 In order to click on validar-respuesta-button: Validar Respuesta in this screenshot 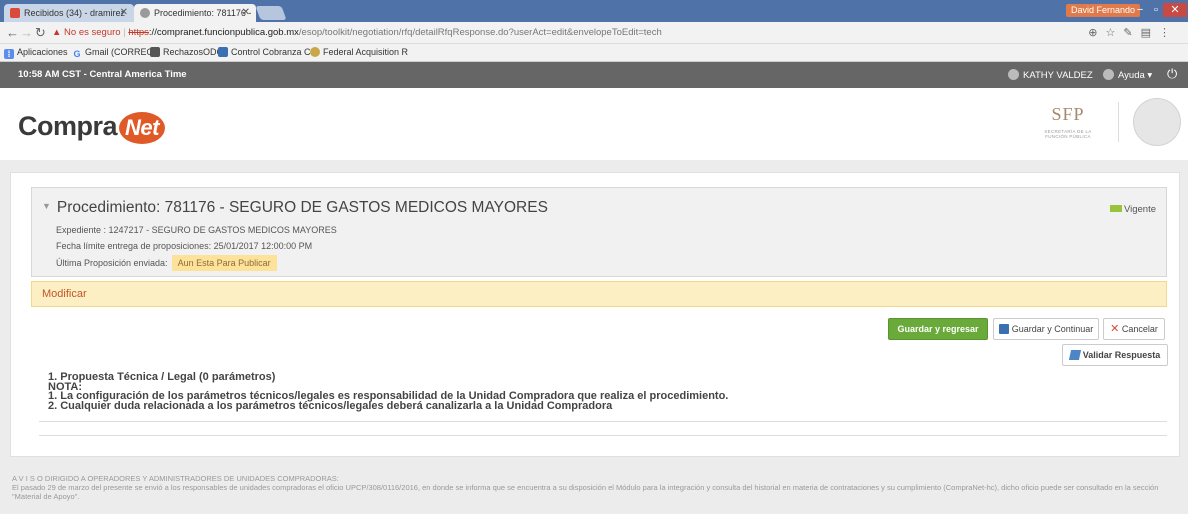, I will do `click(1115, 355)`.